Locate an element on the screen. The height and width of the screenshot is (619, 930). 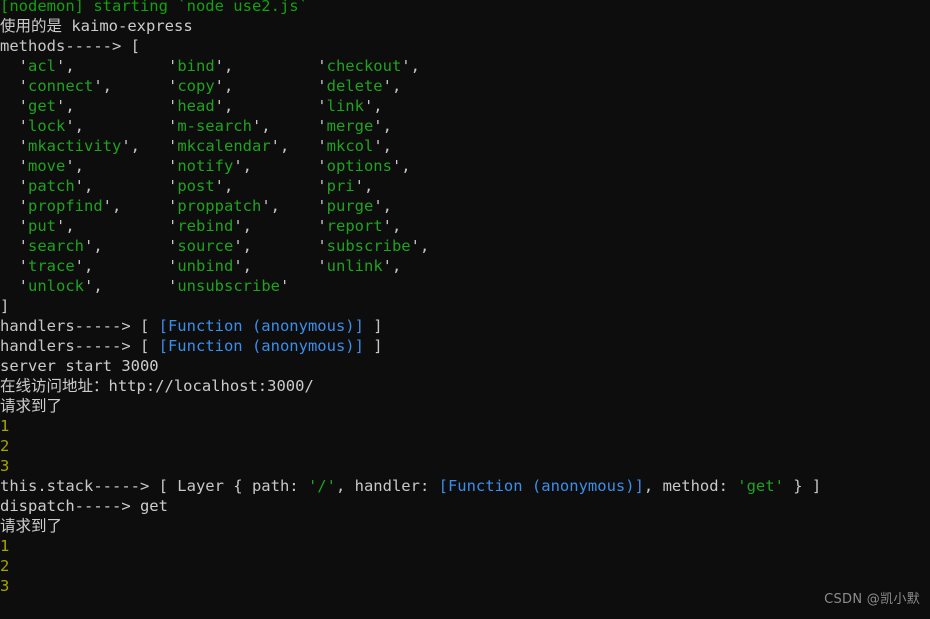
terminal-text-run: , method: is located at coordinates (690, 486).